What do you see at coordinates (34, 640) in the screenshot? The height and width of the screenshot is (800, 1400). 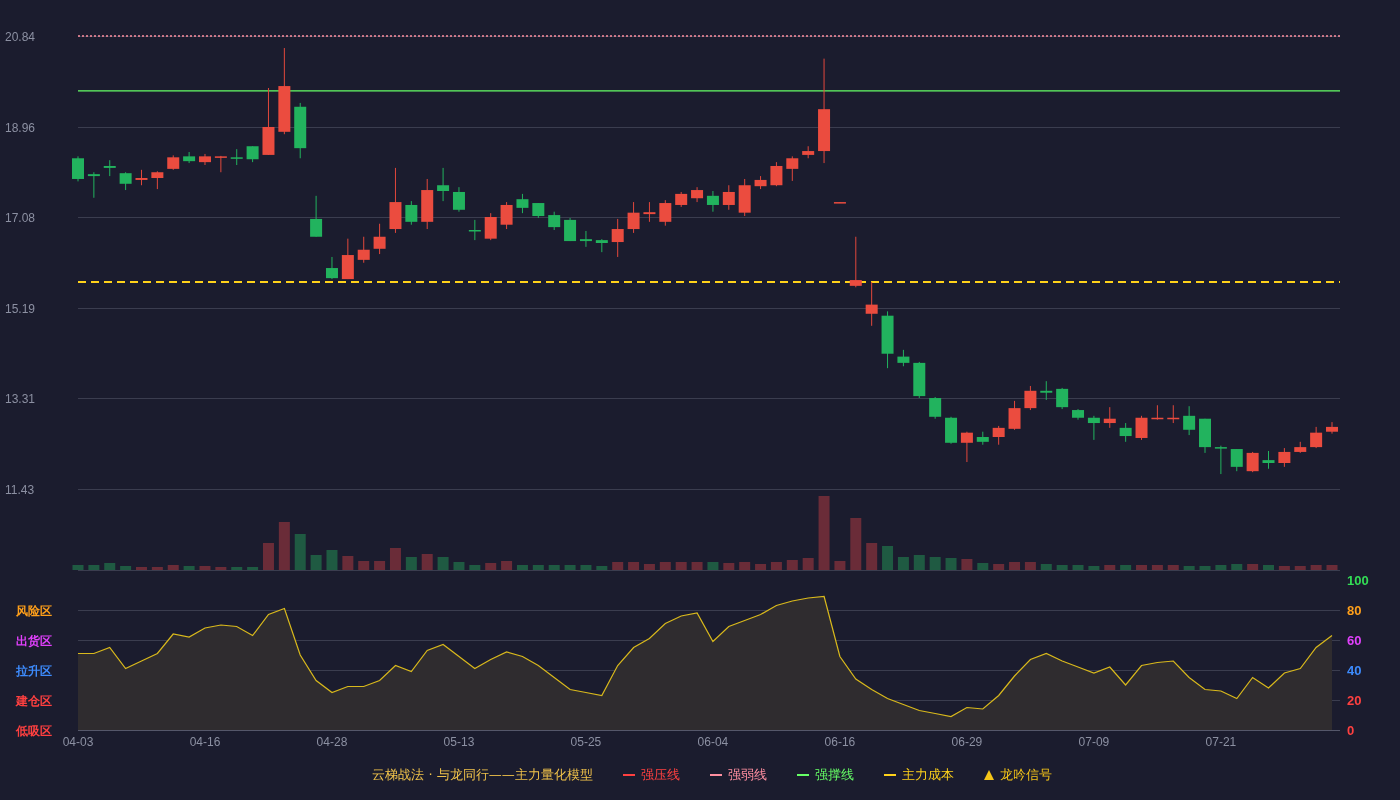 I see `zone-label: 出货区` at bounding box center [34, 640].